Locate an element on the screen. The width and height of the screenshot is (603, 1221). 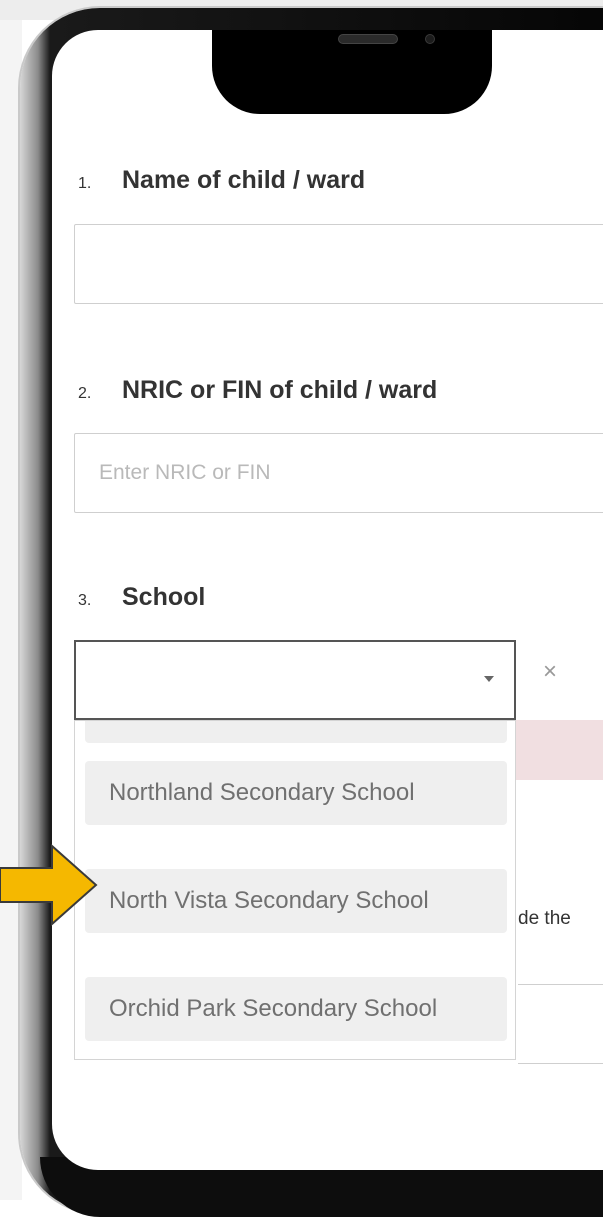
question-2: 2. NRIC or FIN of child / ward is located at coordinates (257, 390).